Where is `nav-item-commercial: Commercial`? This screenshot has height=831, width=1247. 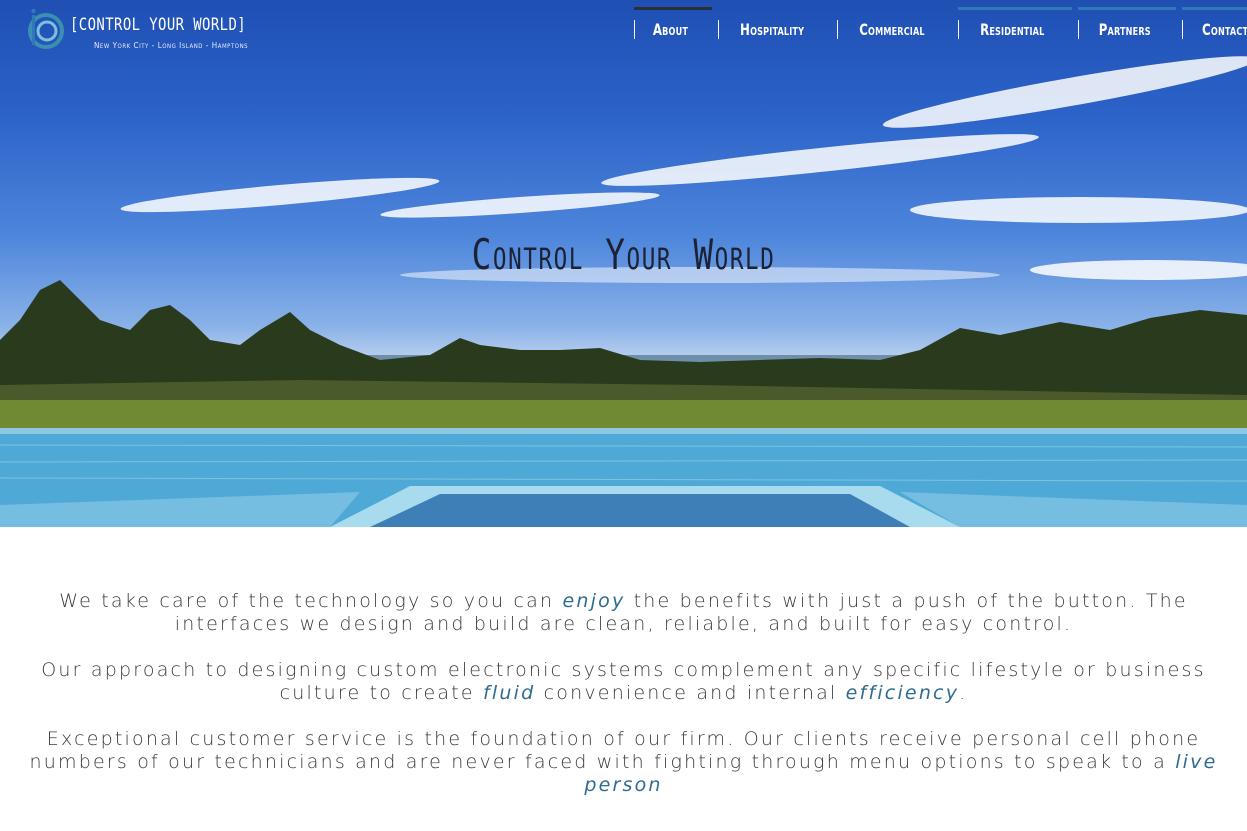 nav-item-commercial: Commercial is located at coordinates (891, 26).